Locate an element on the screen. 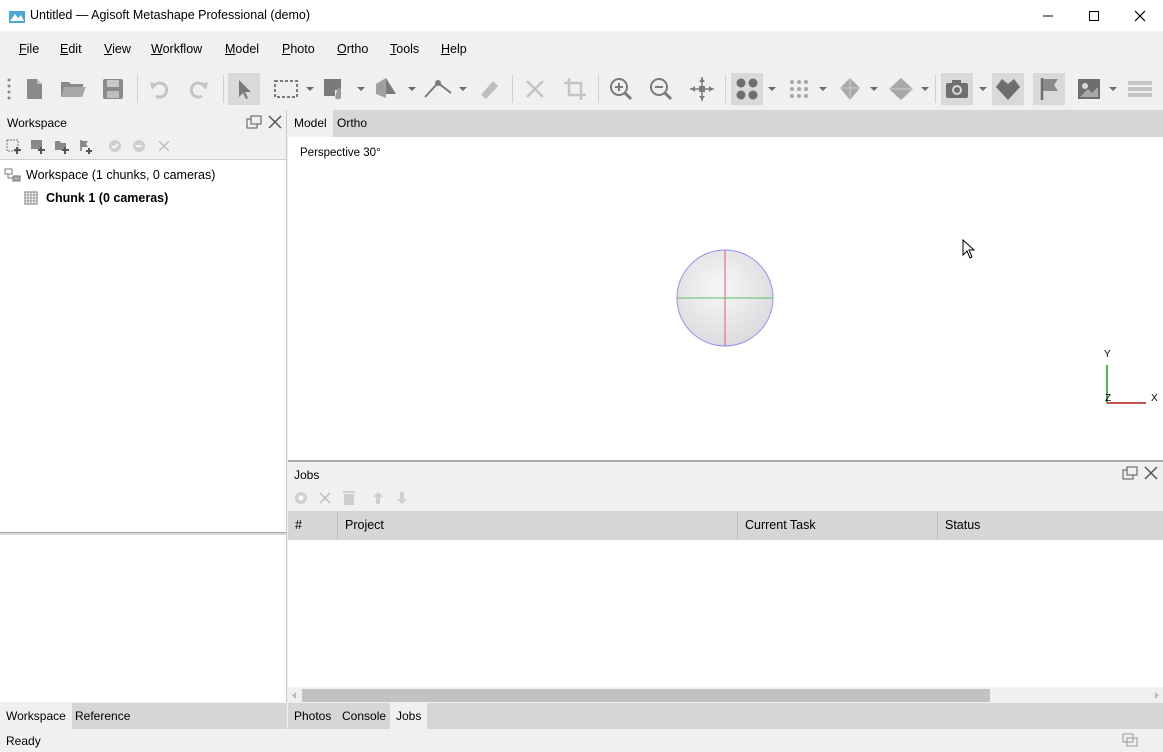 This screenshot has height=752, width=1163. show-layers-button is located at coordinates (1140, 89).